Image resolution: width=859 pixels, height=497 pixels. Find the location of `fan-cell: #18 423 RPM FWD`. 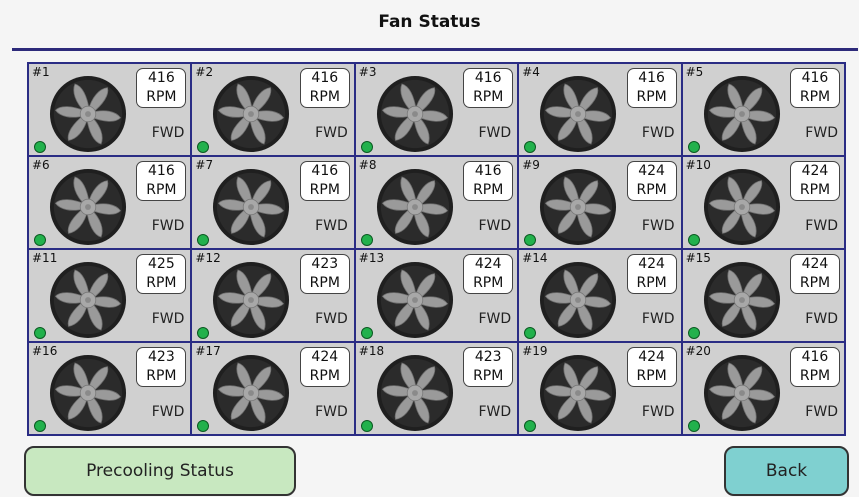

fan-cell: #18 423 RPM FWD is located at coordinates (436, 388).